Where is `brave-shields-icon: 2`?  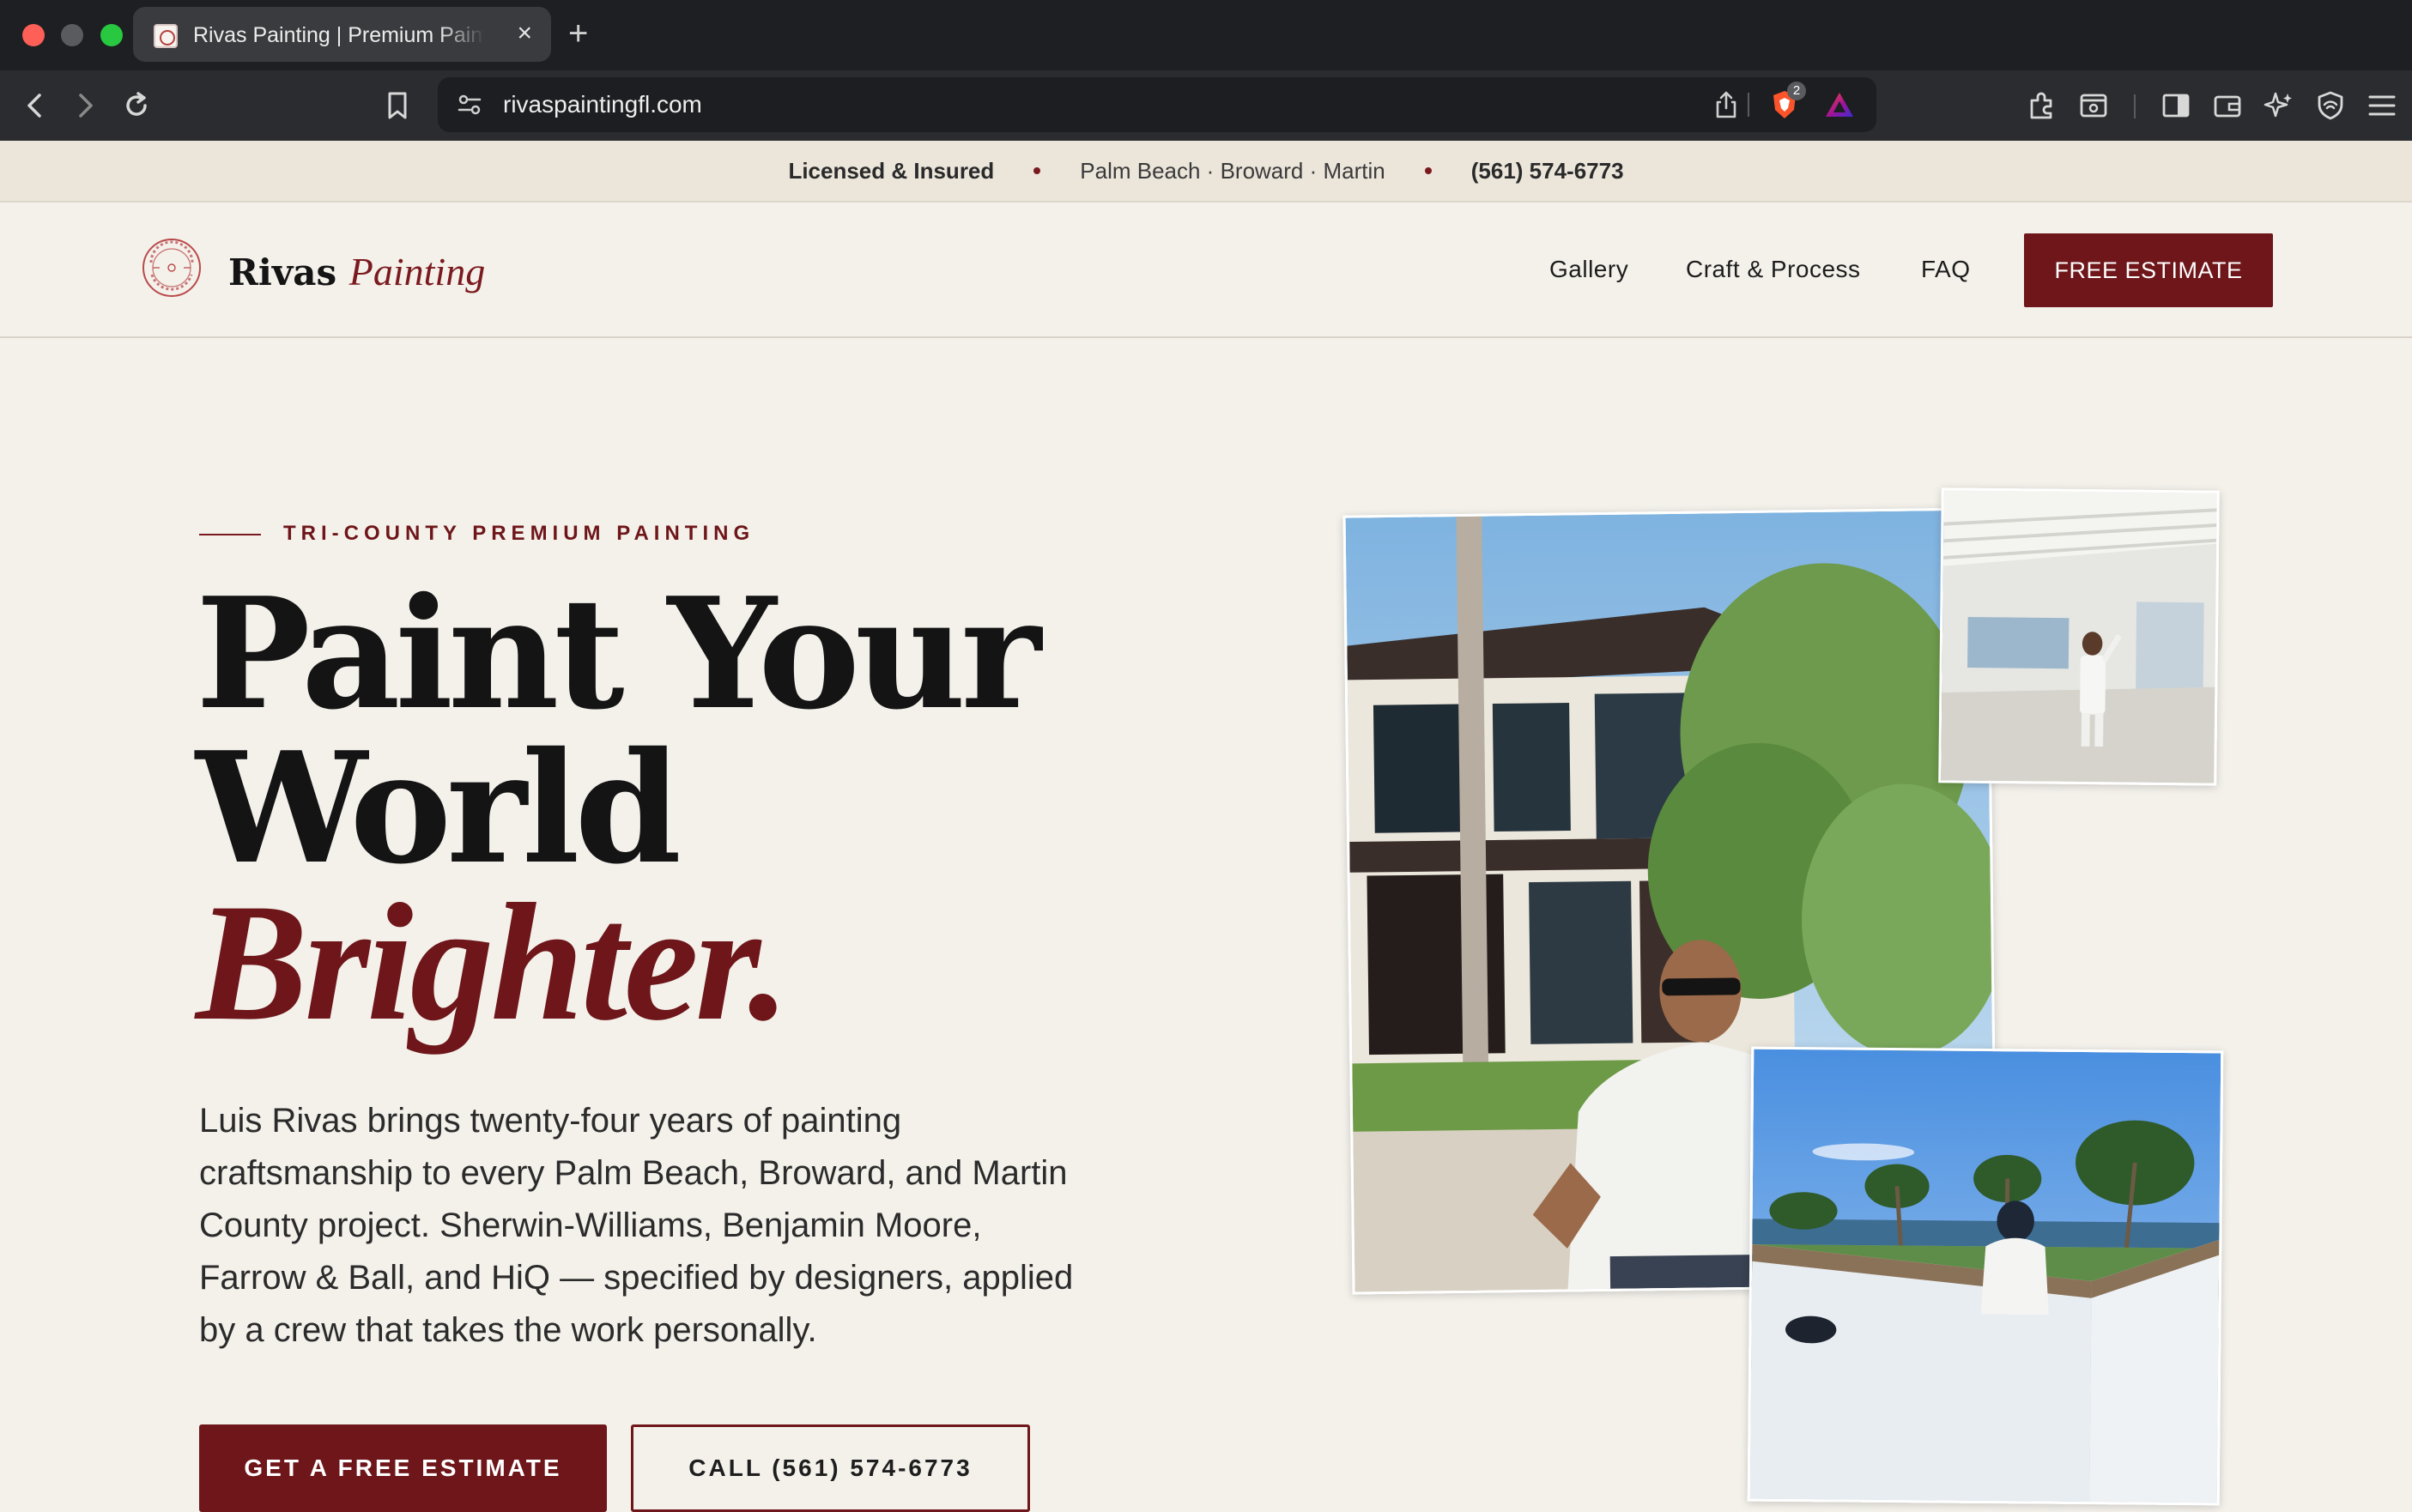 brave-shields-icon: 2 is located at coordinates (1785, 103).